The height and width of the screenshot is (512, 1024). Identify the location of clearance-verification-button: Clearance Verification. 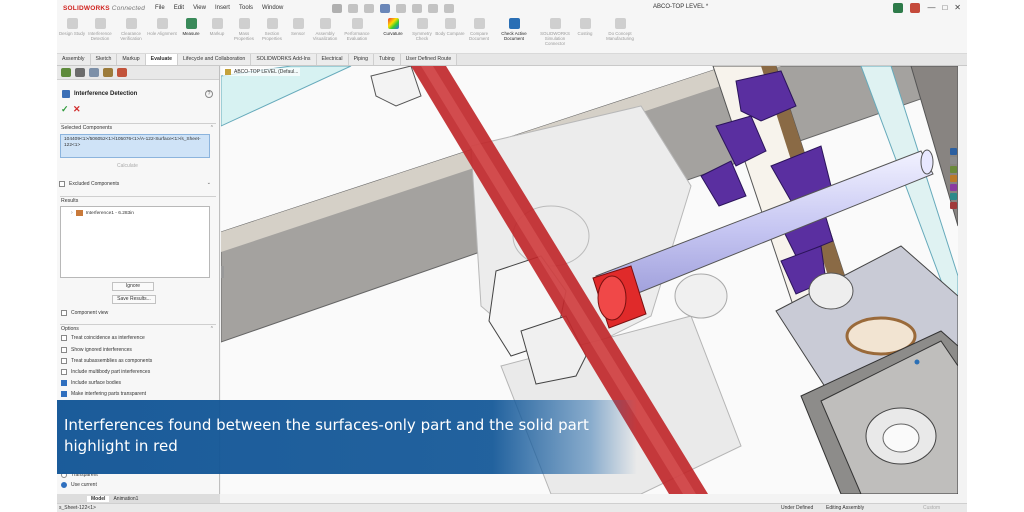
(131, 29).